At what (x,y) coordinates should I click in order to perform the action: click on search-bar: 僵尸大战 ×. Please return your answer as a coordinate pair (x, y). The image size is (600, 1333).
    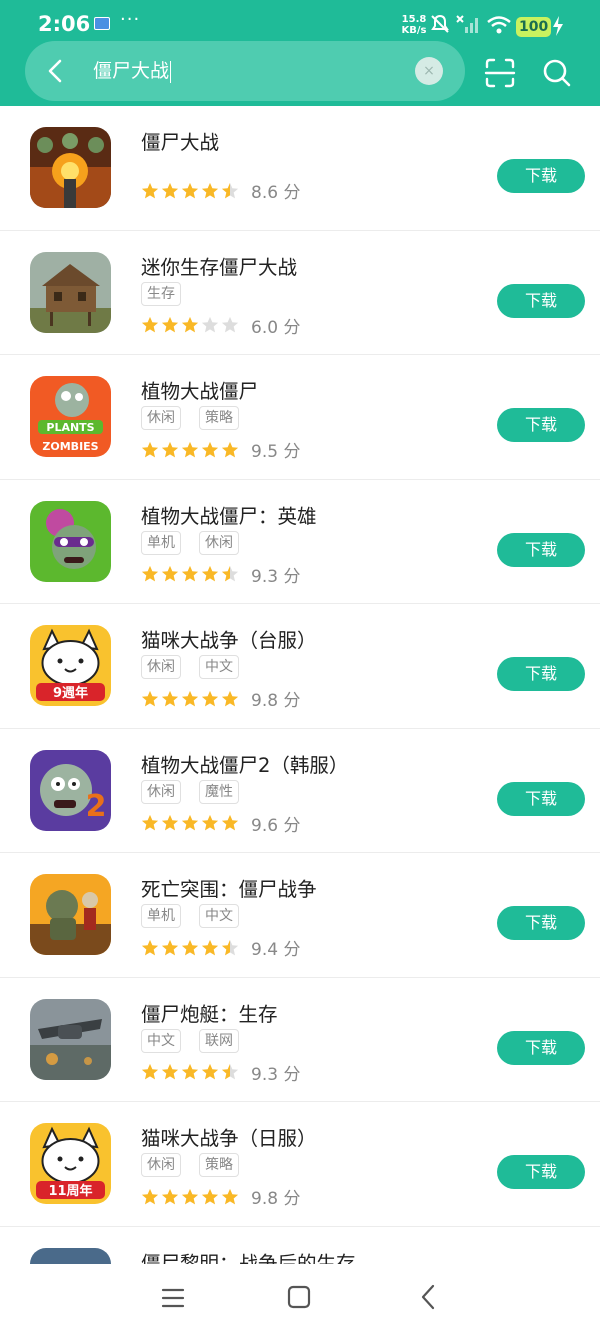
    Looking at the image, I should click on (245, 71).